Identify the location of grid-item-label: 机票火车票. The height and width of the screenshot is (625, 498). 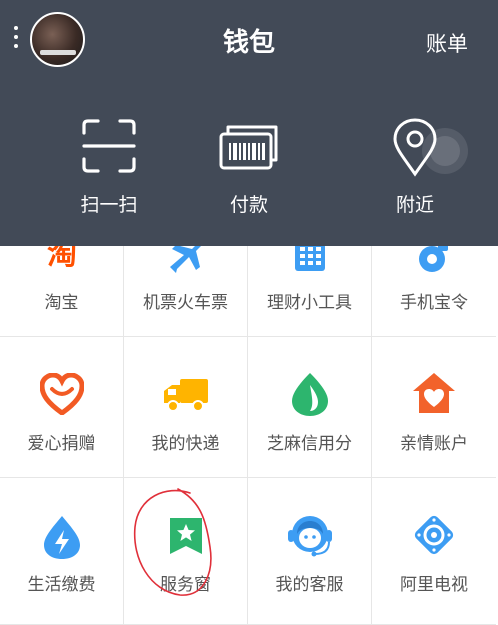
(185, 303).